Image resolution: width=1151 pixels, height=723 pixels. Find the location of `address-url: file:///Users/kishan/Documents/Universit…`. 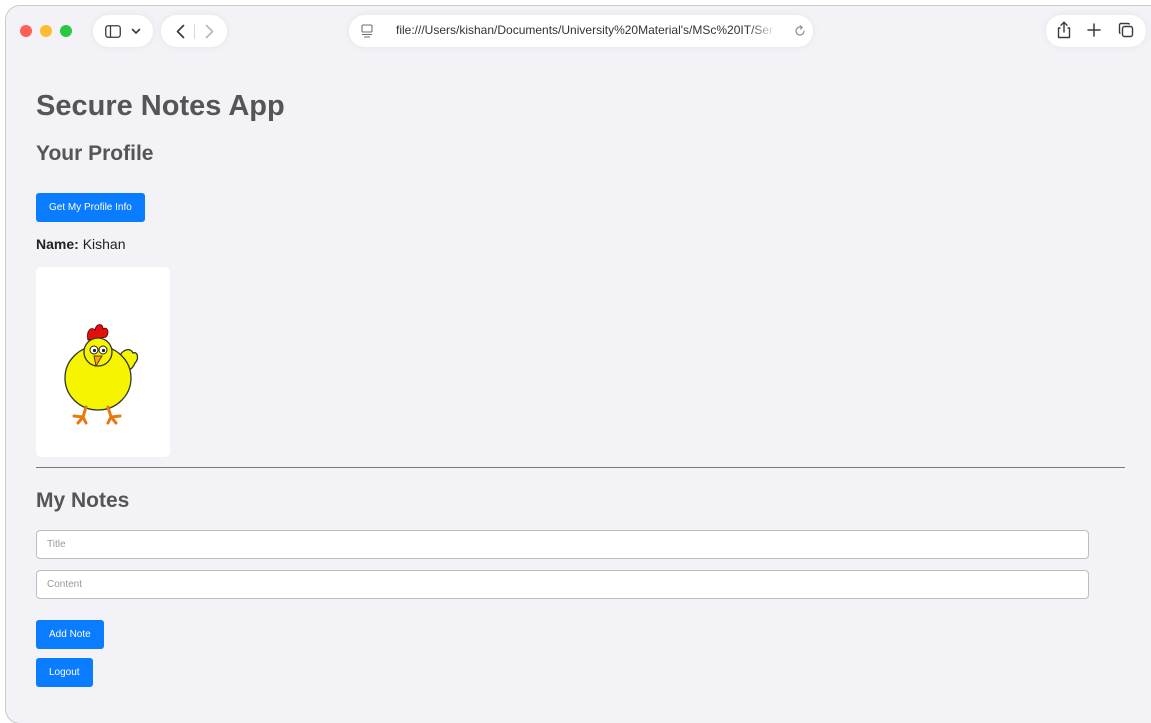

address-url: file:///Users/kishan/Documents/Universit… is located at coordinates (586, 30).